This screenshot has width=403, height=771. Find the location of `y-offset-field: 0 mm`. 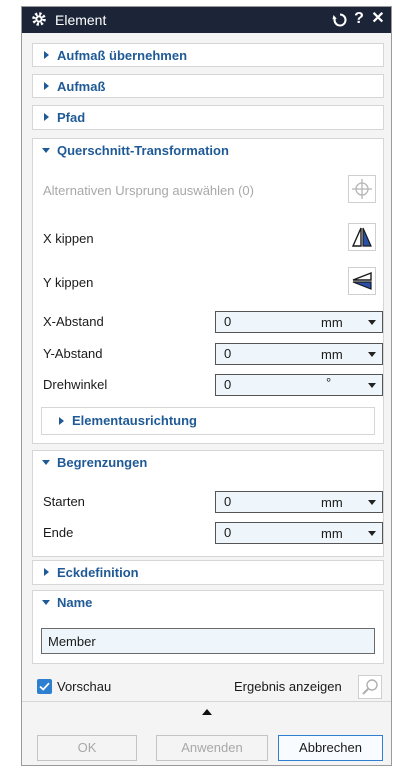

y-offset-field: 0 mm is located at coordinates (299, 354).